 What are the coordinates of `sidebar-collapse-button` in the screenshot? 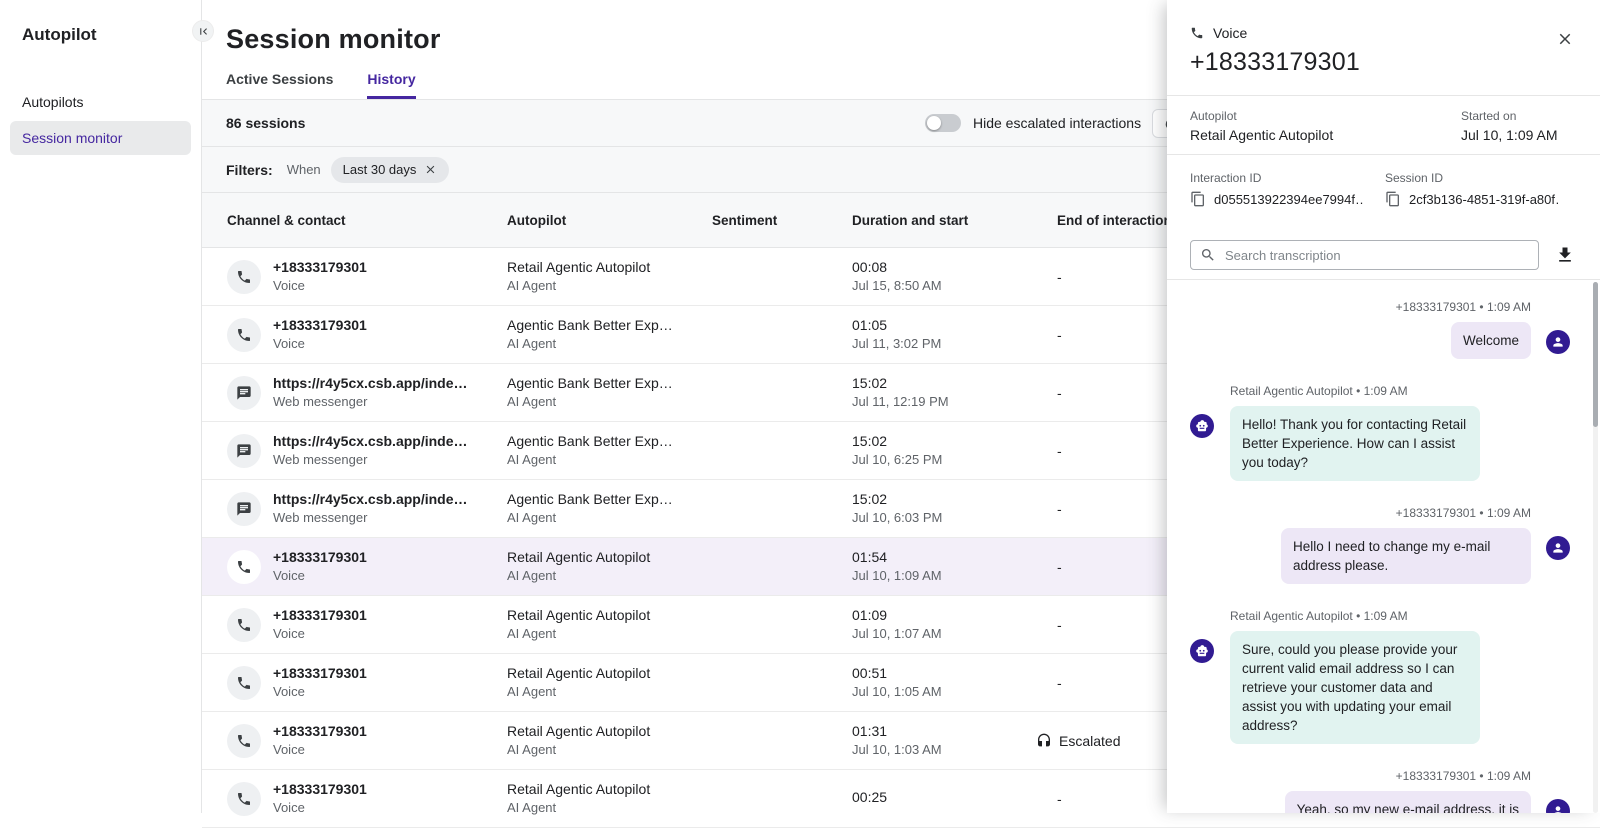 It's located at (203, 31).